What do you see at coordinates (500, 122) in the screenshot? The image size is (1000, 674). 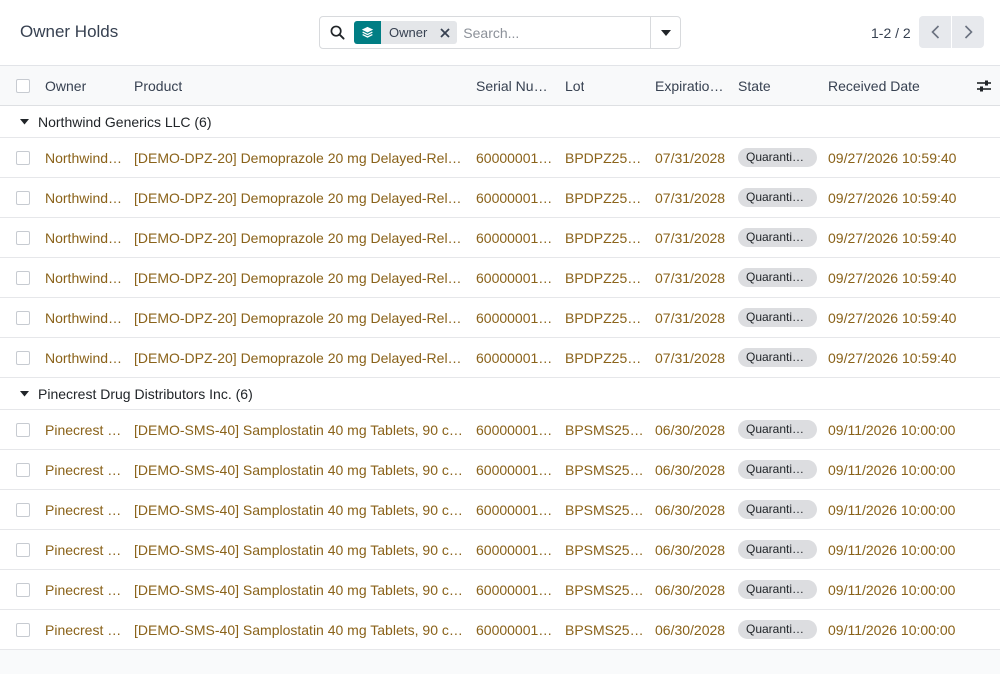 I see `group-row: Northwind Generics LLC (6)` at bounding box center [500, 122].